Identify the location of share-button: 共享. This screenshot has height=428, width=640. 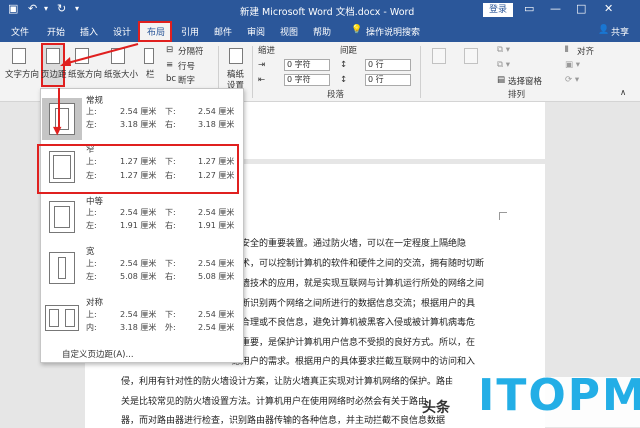
(620, 31).